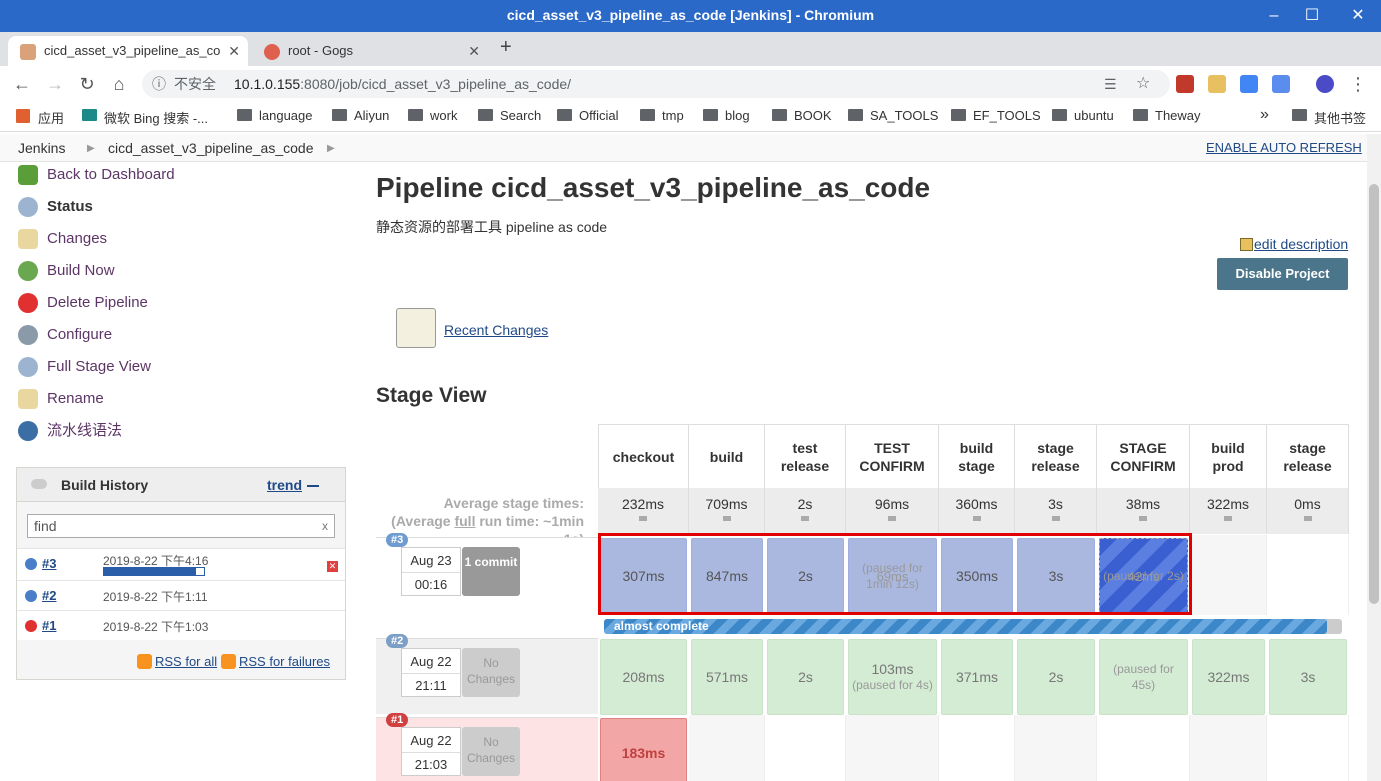 Image resolution: width=1381 pixels, height=781 pixels. Describe the element at coordinates (1110, 84) in the screenshot. I see `translate-icon: ☰` at that location.